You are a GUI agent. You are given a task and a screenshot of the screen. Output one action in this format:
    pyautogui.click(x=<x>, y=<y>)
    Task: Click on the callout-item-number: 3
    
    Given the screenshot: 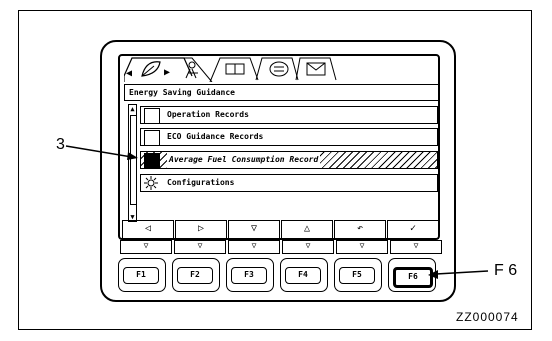 What is the action you would take?
    pyautogui.click(x=60, y=144)
    